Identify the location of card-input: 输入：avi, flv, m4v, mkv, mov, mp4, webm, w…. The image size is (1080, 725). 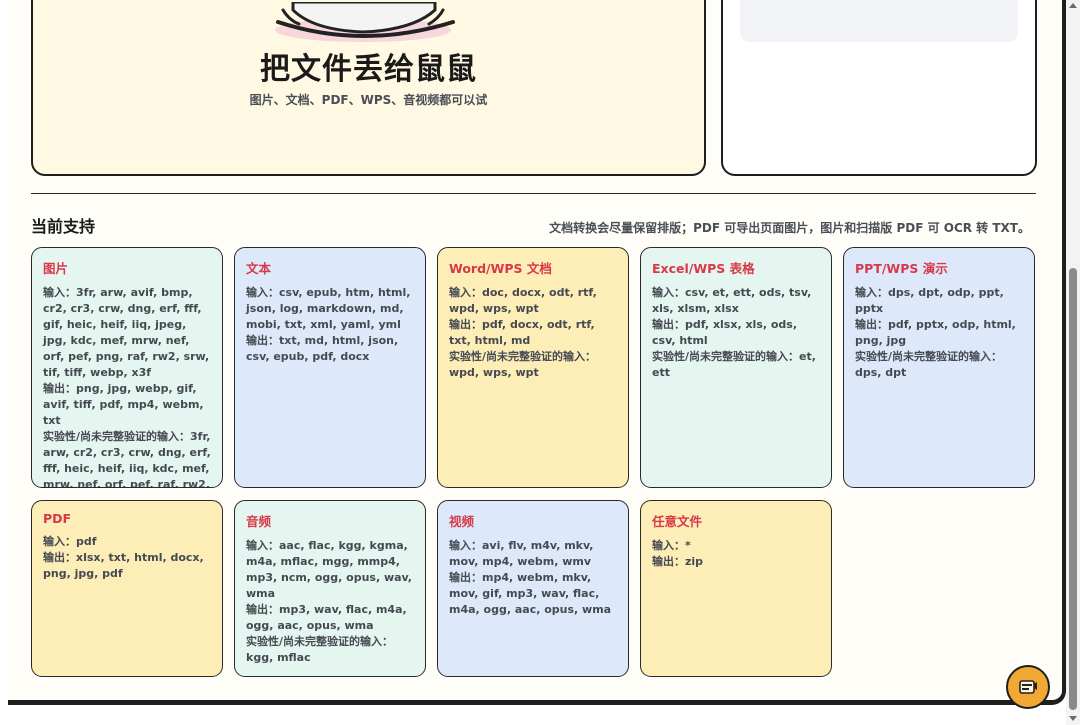
(521, 553).